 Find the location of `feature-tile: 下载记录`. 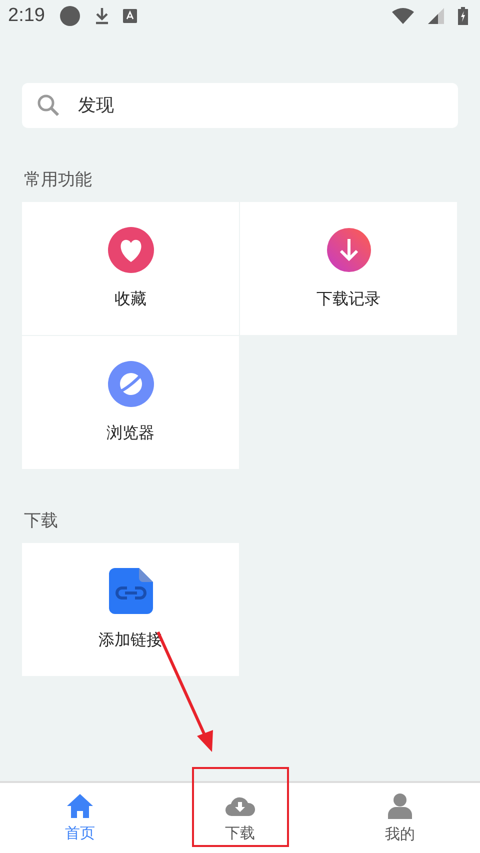

feature-tile: 下载记录 is located at coordinates (348, 268).